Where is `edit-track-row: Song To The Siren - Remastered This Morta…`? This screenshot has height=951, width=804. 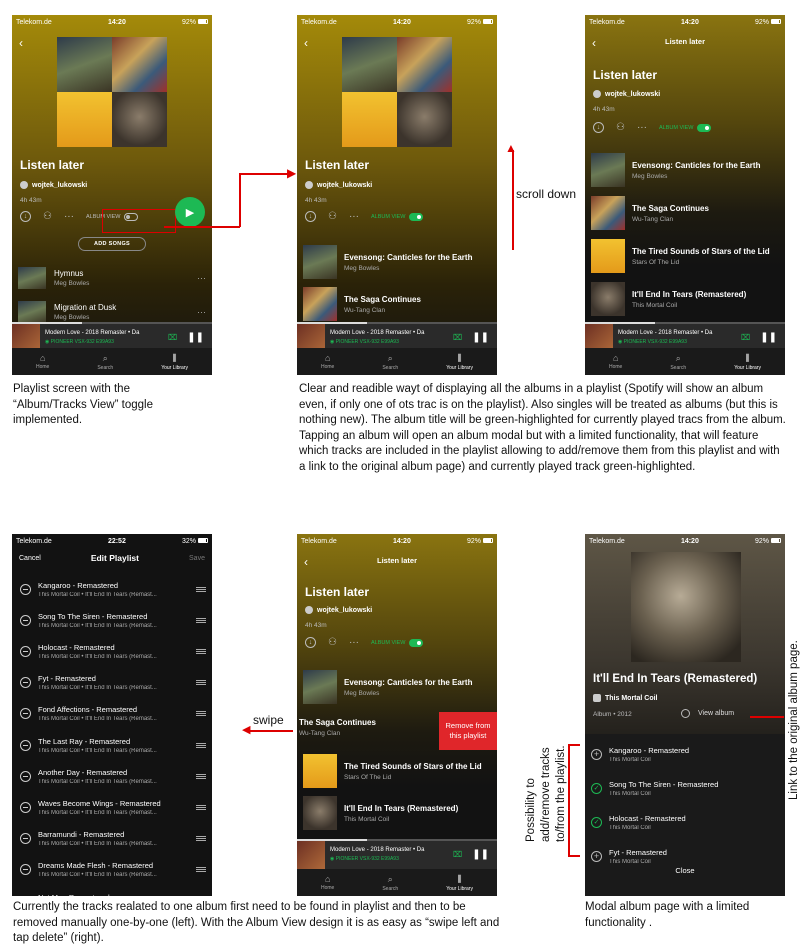 edit-track-row: Song To The Siren - Remastered This Morta… is located at coordinates (113, 620).